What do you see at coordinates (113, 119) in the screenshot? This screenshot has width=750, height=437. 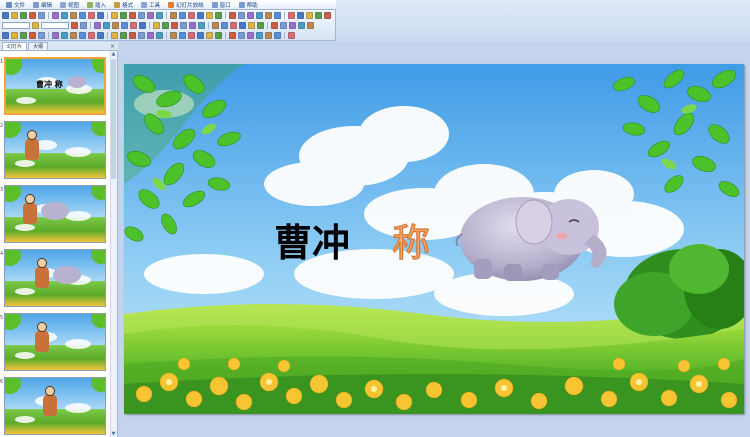 I see `scrollbar-thumb` at bounding box center [113, 119].